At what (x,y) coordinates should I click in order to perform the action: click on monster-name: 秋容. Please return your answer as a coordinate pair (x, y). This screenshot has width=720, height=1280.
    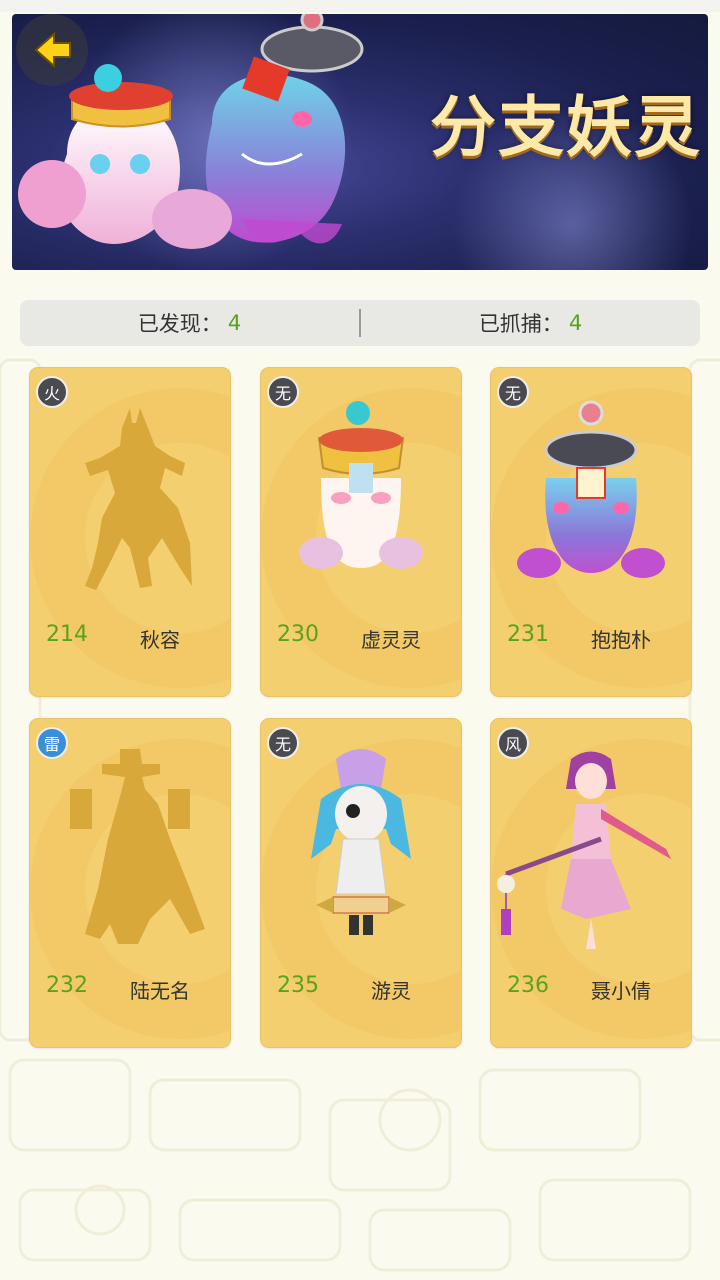
    Looking at the image, I should click on (160, 640).